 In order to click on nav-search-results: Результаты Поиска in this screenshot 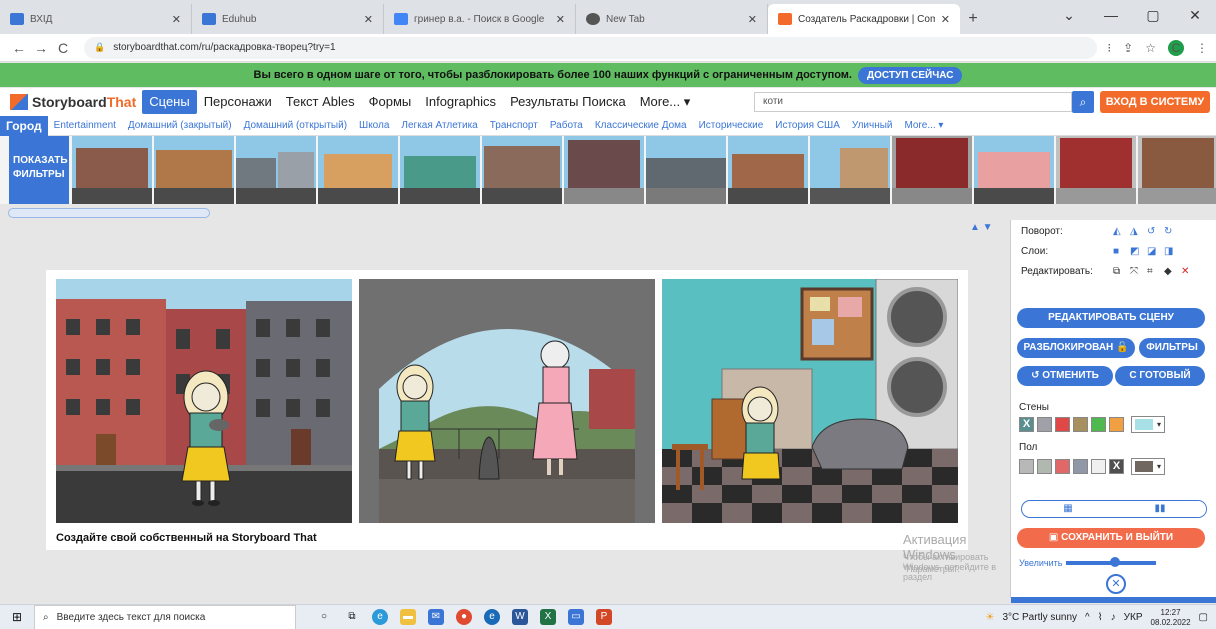, I will do `click(568, 102)`.